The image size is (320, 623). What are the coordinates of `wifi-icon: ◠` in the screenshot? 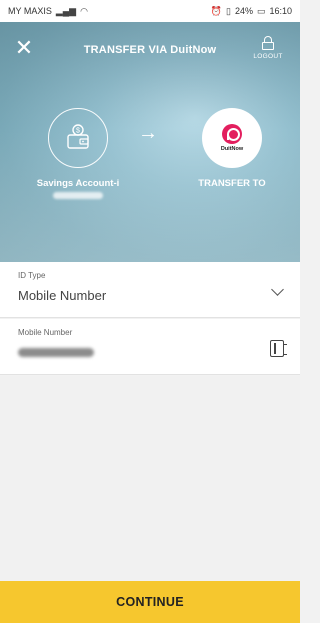 It's located at (84, 10).